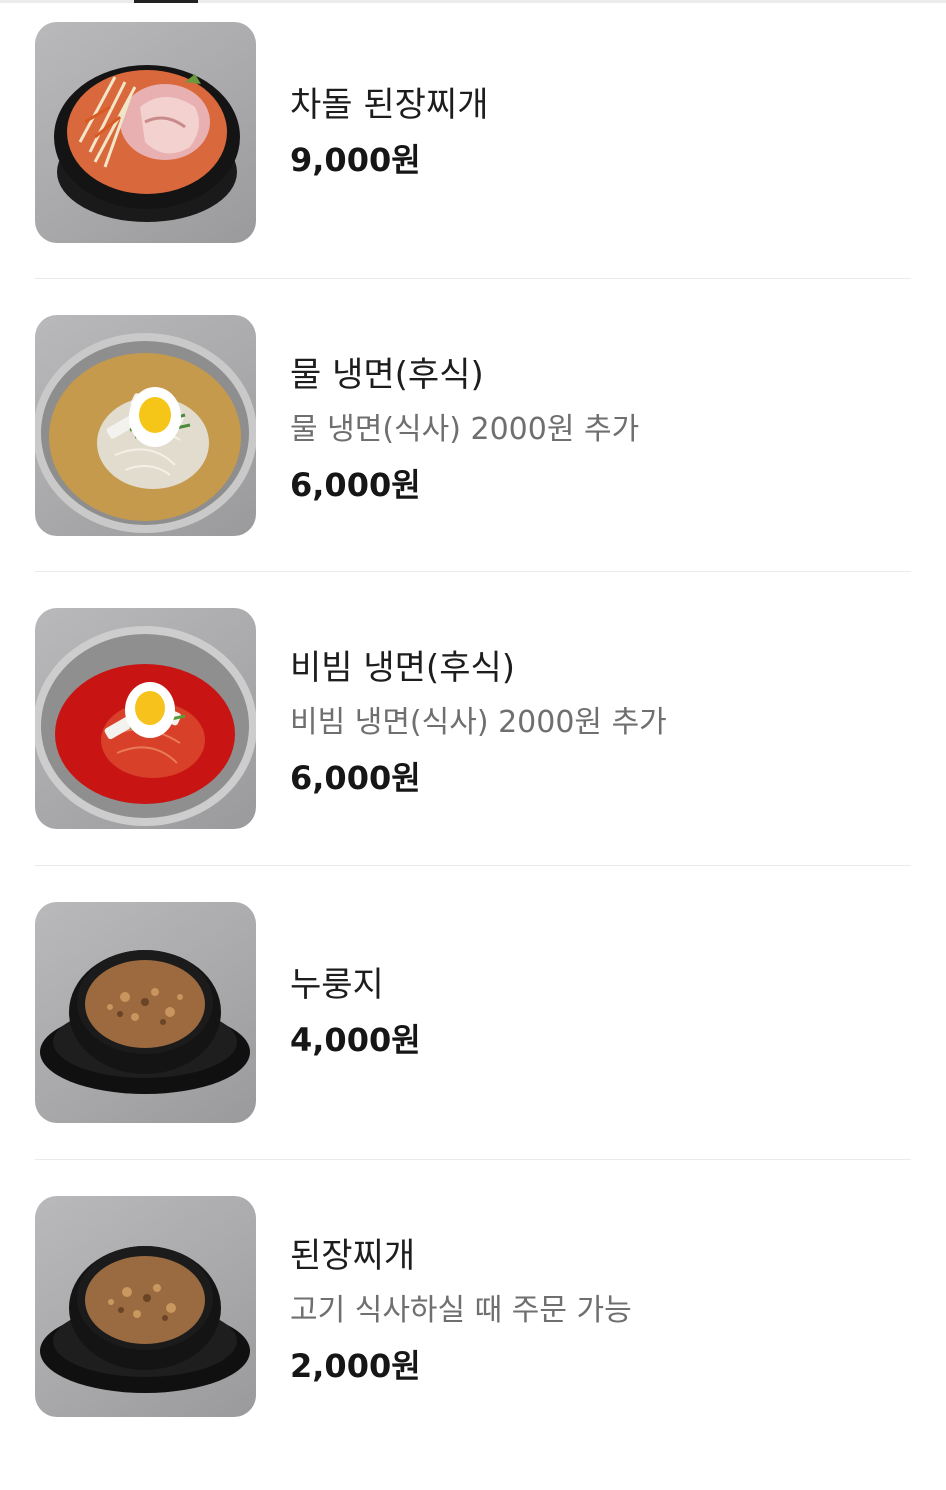  I want to click on menu-item-info: 된장찌개 고기 식사하실 때 주문 가능 2,000원, so click(590, 1311).